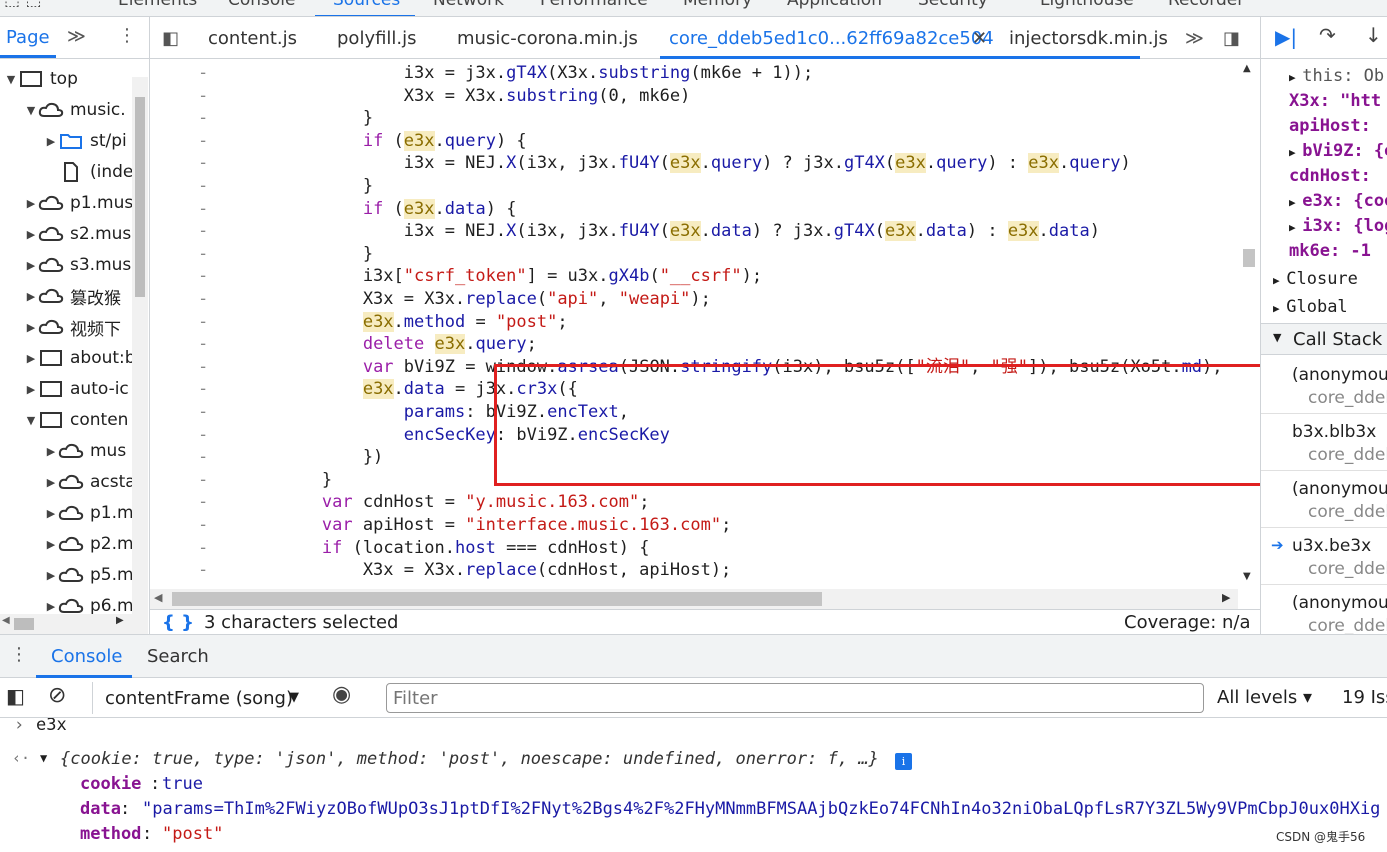 This screenshot has height=852, width=1387. What do you see at coordinates (140, 355) in the screenshot?
I see `navigator-scrollbar` at bounding box center [140, 355].